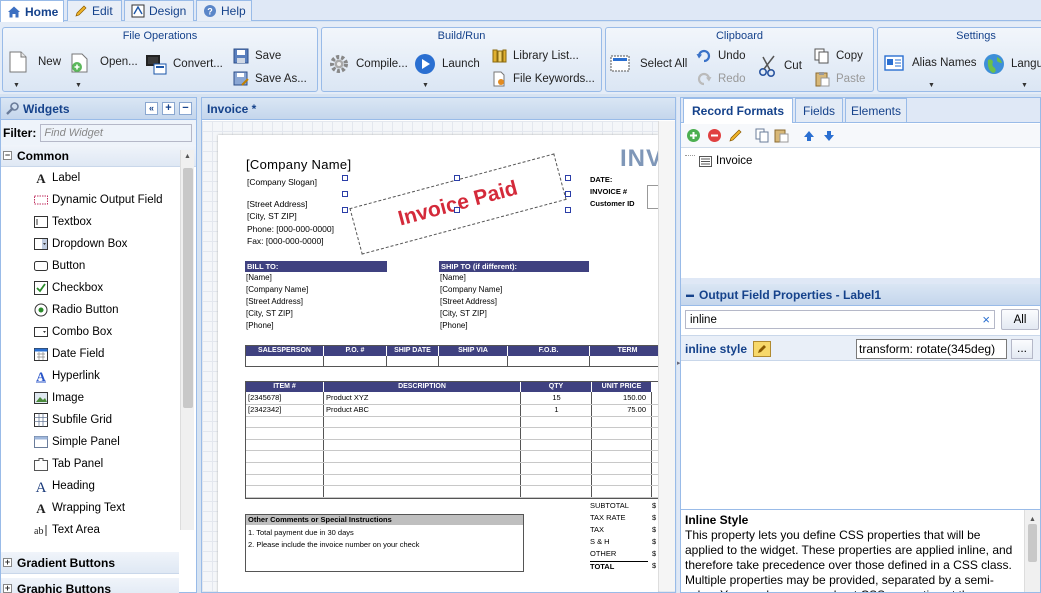 The width and height of the screenshot is (1041, 593). Describe the element at coordinates (721, 79) in the screenshot. I see `redo-button: Redo` at that location.